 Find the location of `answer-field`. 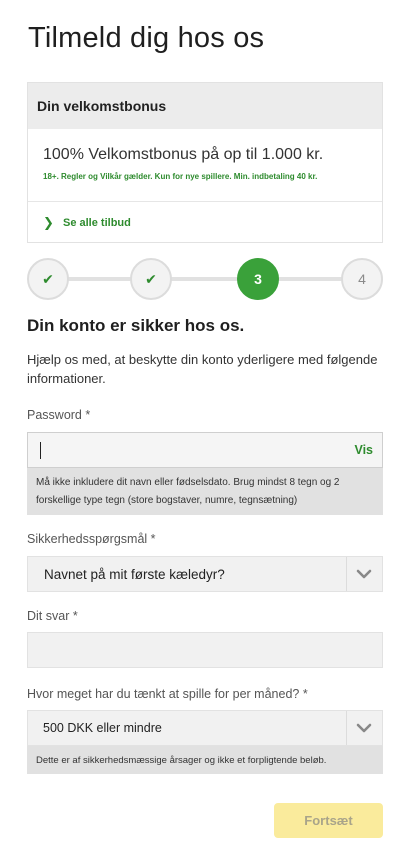

answer-field is located at coordinates (205, 650).